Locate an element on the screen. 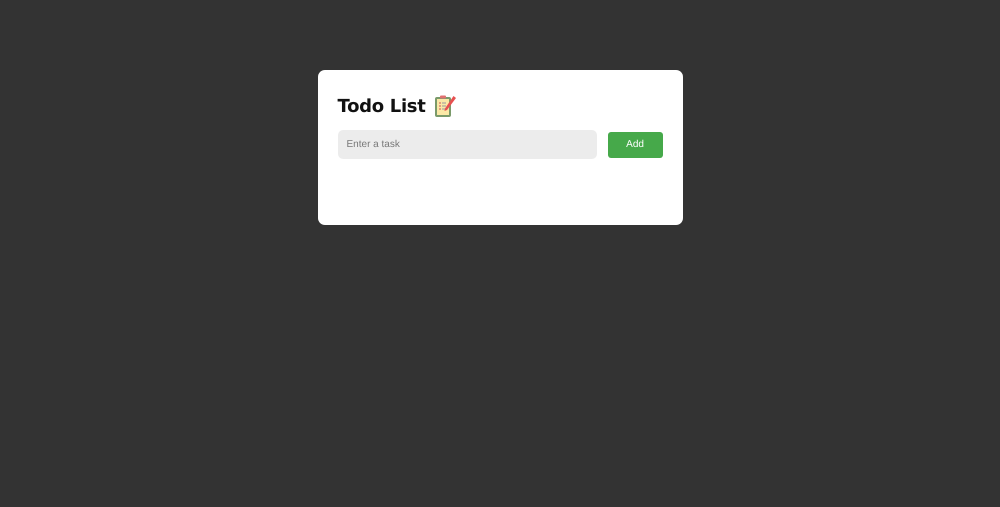 Image resolution: width=1000 pixels, height=507 pixels. task-input-field: Enter a task is located at coordinates (467, 144).